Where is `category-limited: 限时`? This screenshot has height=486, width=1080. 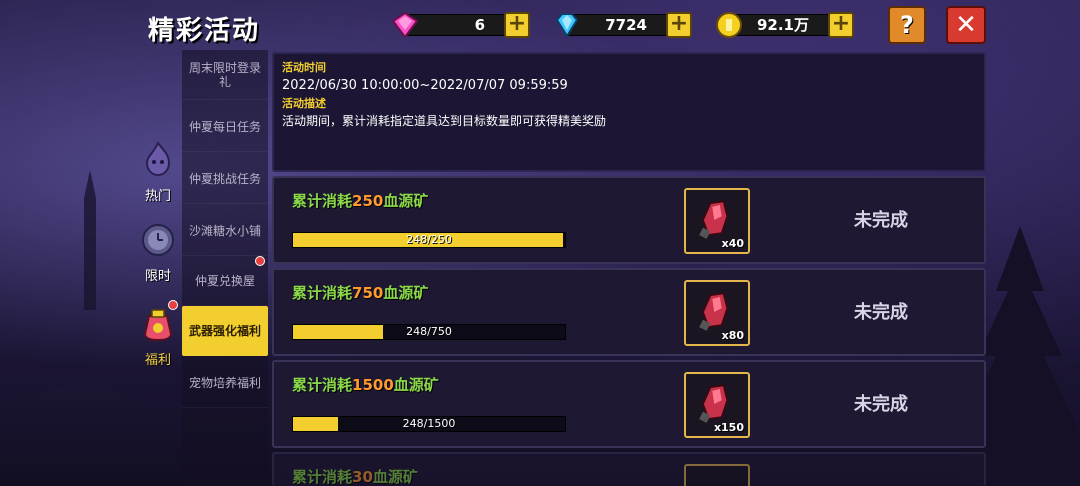 category-limited: 限时 is located at coordinates (158, 252).